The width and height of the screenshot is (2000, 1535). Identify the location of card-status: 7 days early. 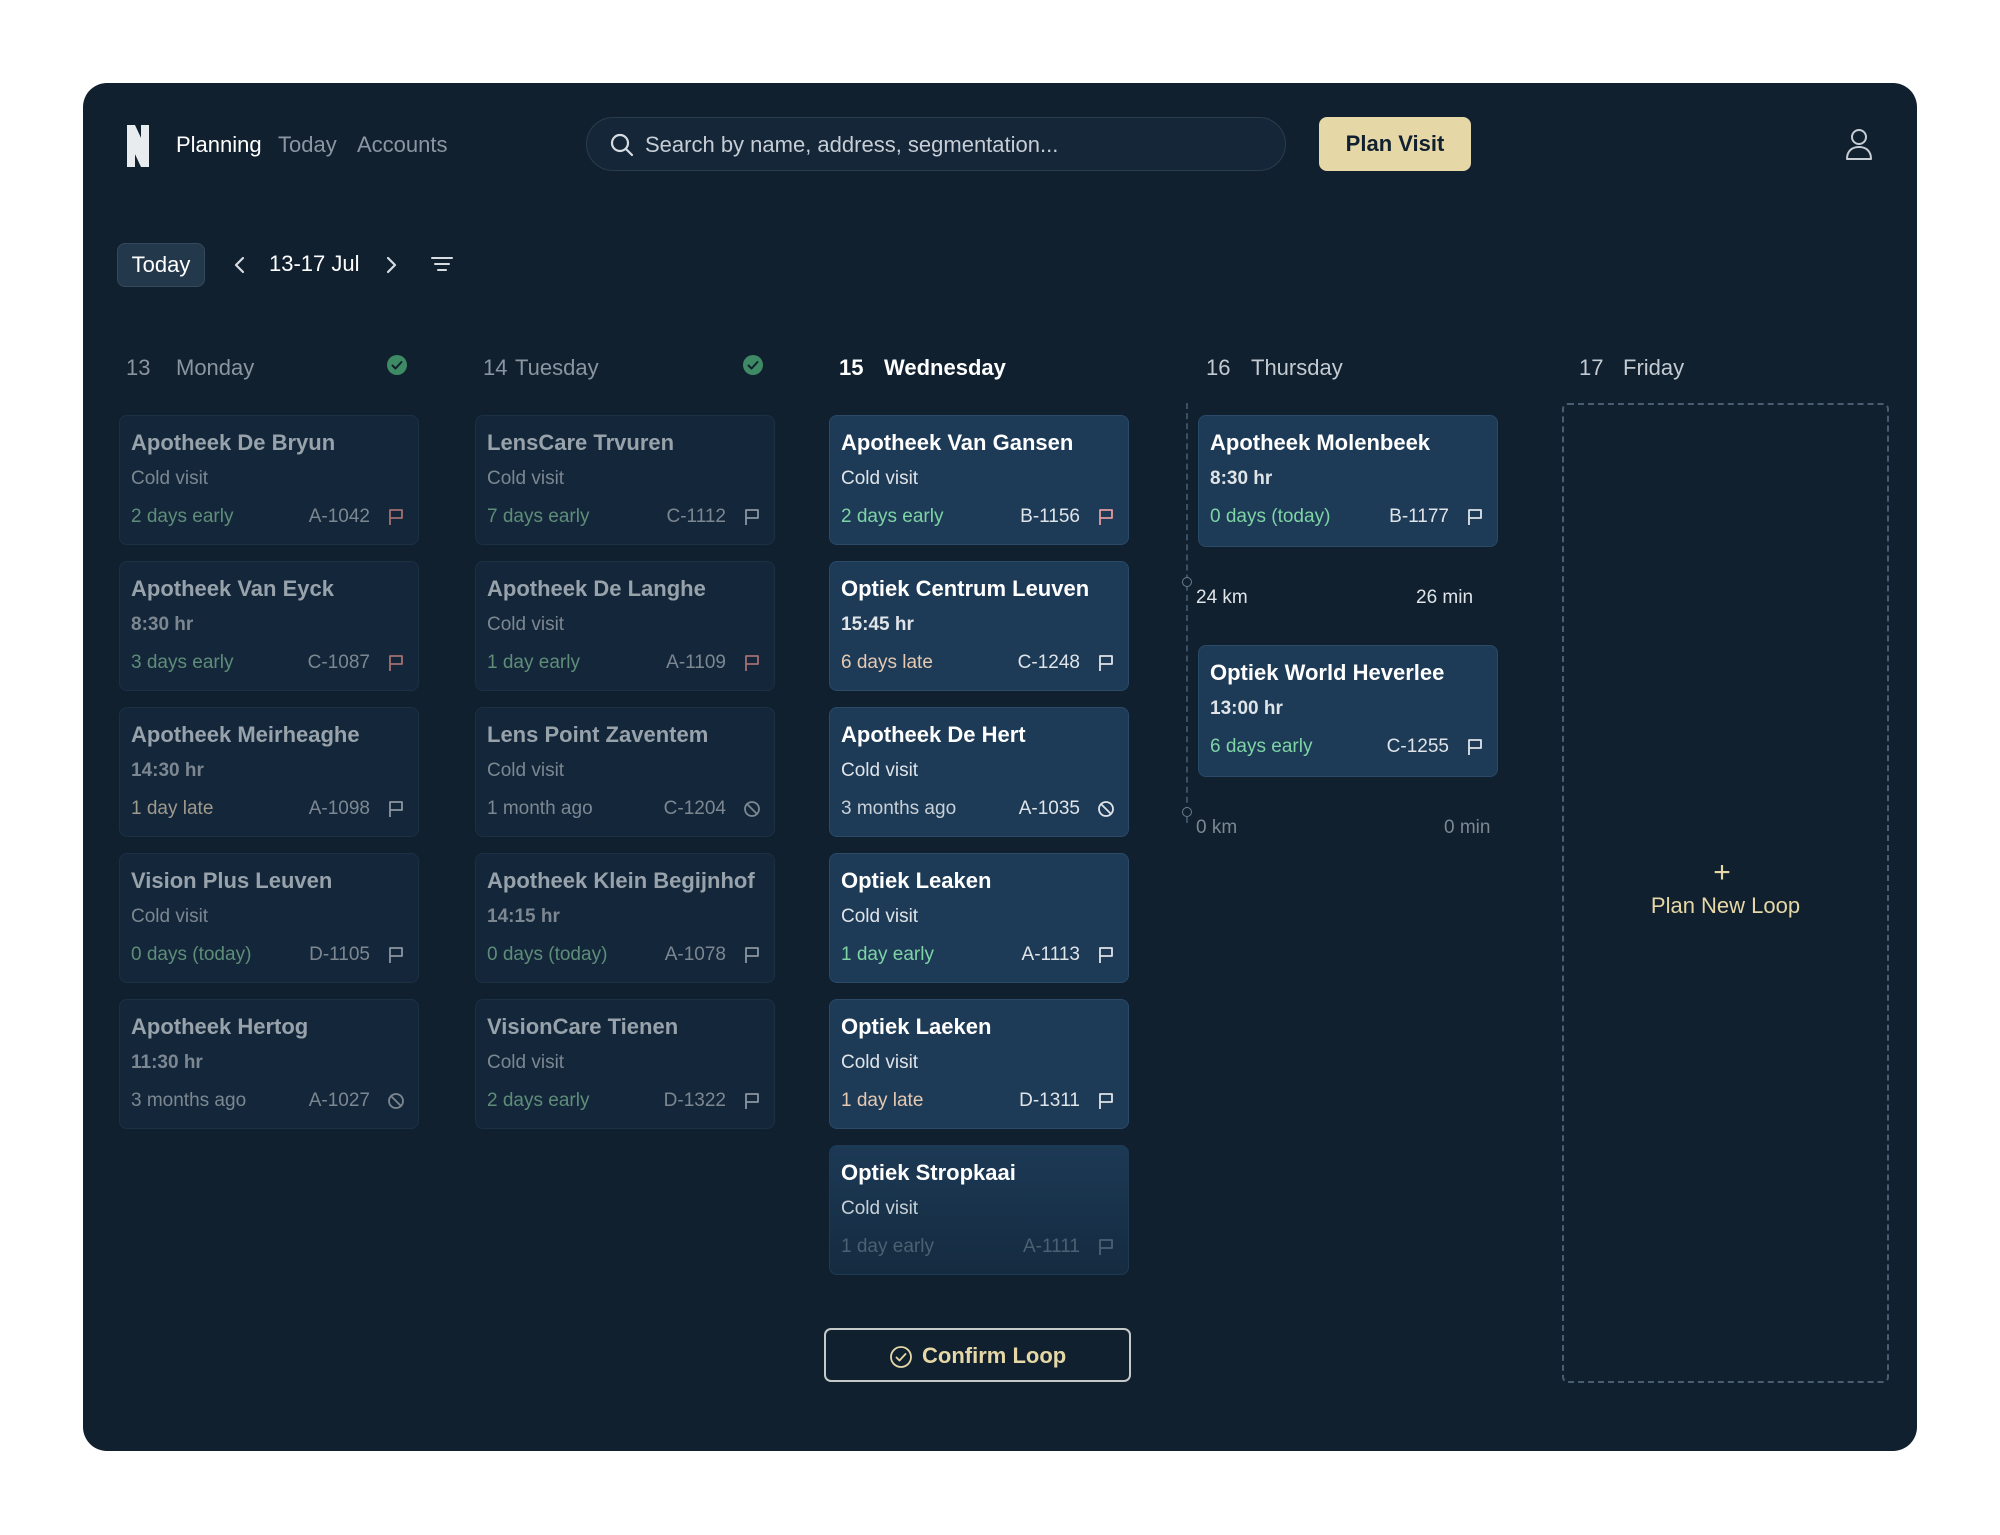
(538, 516).